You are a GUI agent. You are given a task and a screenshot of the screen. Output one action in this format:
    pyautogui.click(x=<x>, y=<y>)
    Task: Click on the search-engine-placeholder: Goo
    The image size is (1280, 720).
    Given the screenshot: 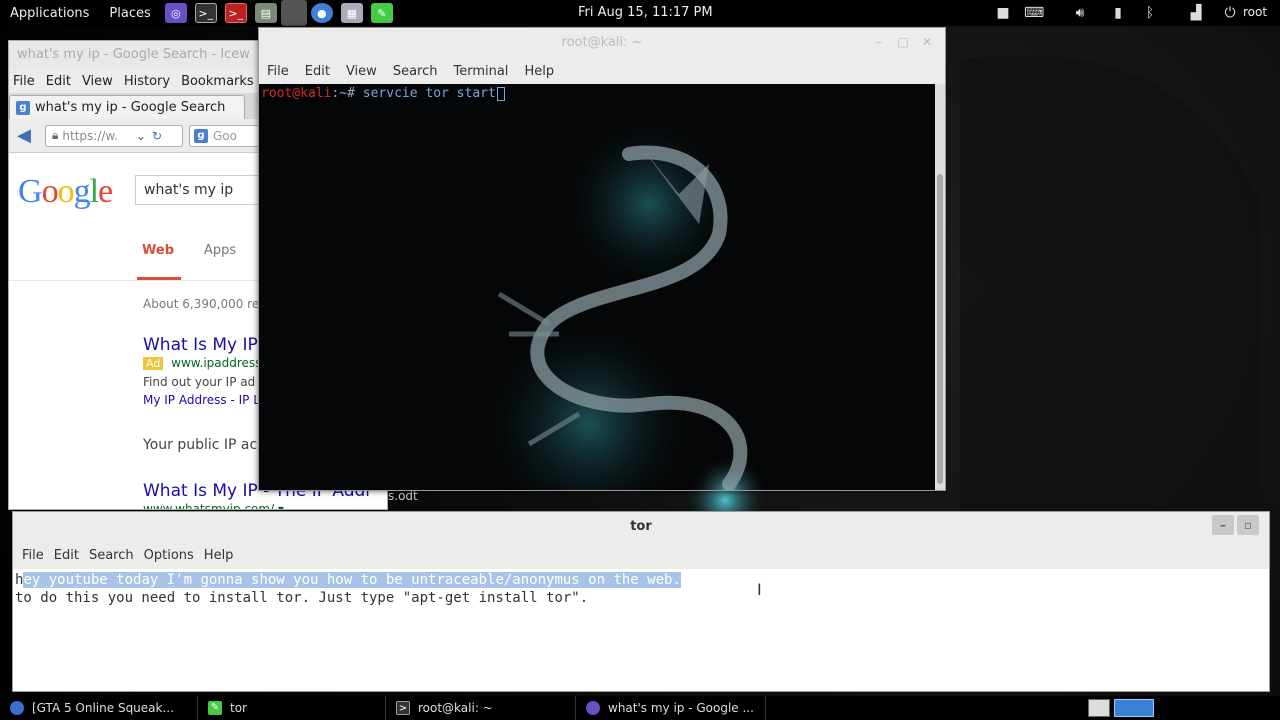 What is the action you would take?
    pyautogui.click(x=225, y=135)
    